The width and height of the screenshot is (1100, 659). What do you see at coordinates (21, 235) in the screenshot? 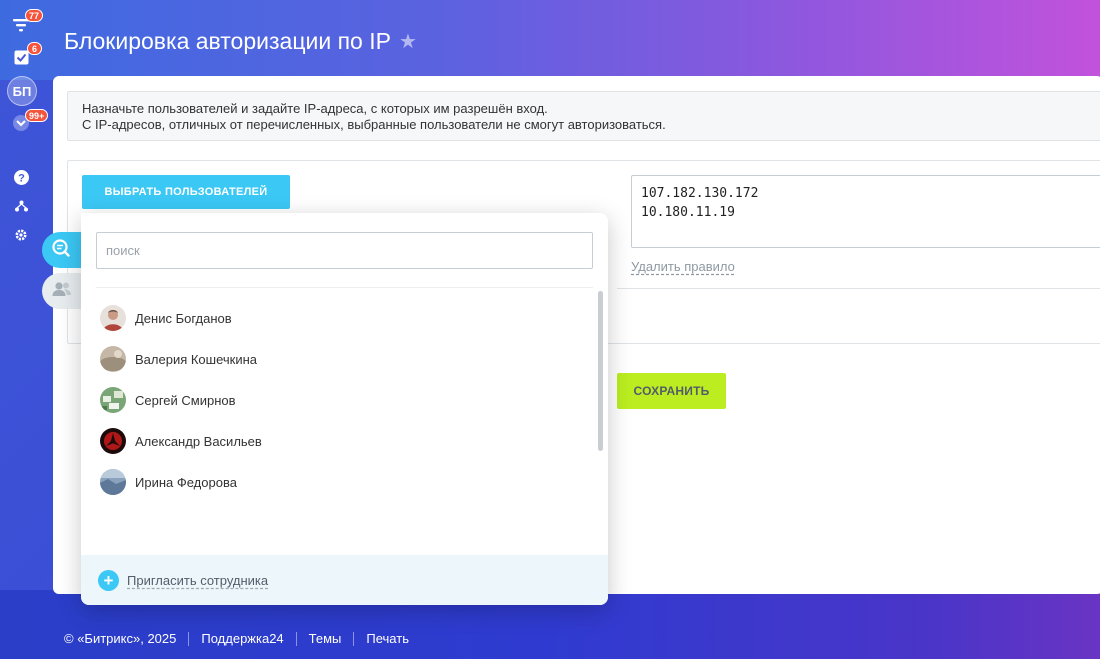
I see `gear-icon` at bounding box center [21, 235].